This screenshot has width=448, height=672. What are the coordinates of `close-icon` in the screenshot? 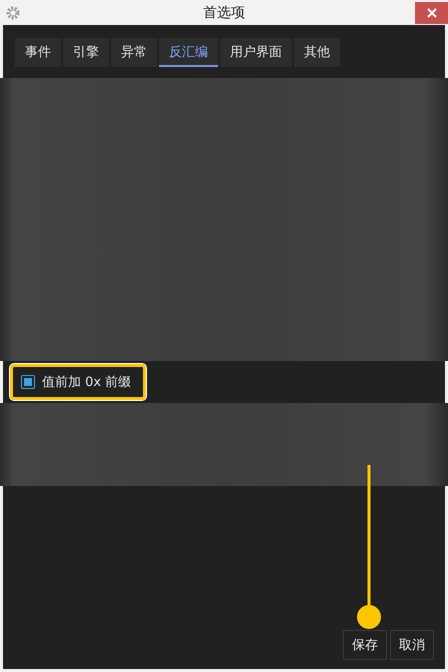 It's located at (431, 13).